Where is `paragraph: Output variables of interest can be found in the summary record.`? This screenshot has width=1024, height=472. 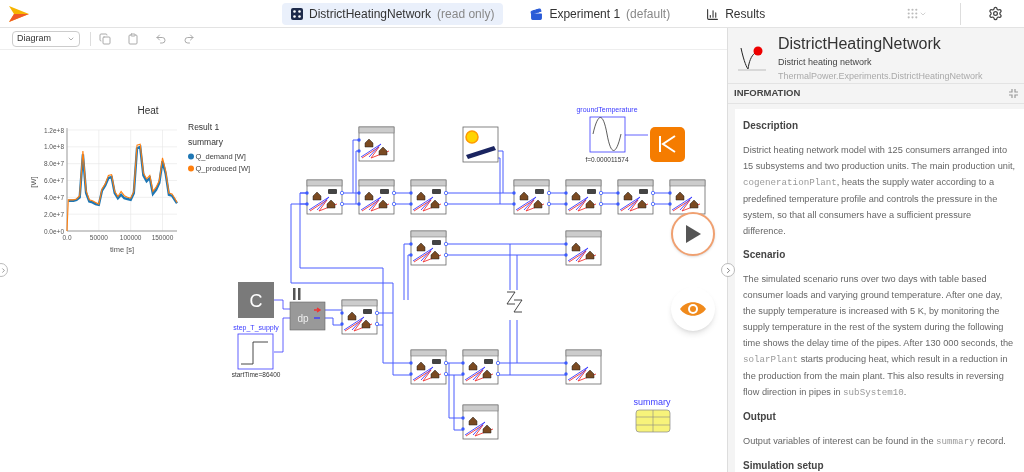 paragraph: Output variables of interest can be found in the summary record. is located at coordinates (875, 442).